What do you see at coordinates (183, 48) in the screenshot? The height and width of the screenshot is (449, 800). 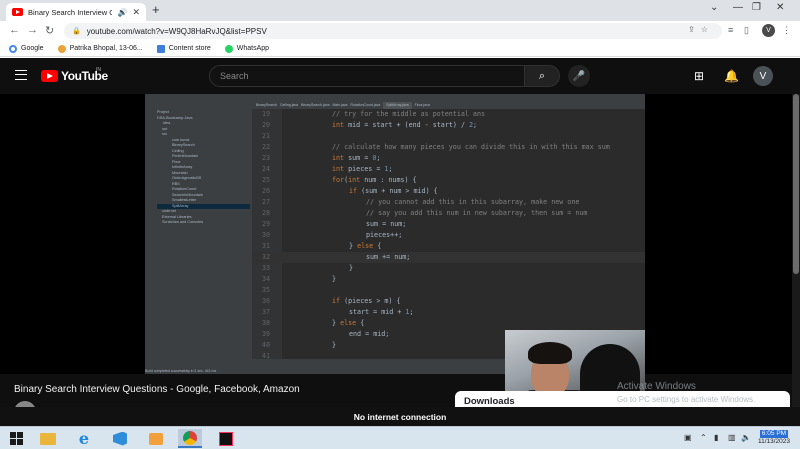 I see `bookmark-content-store: Content store` at bounding box center [183, 48].